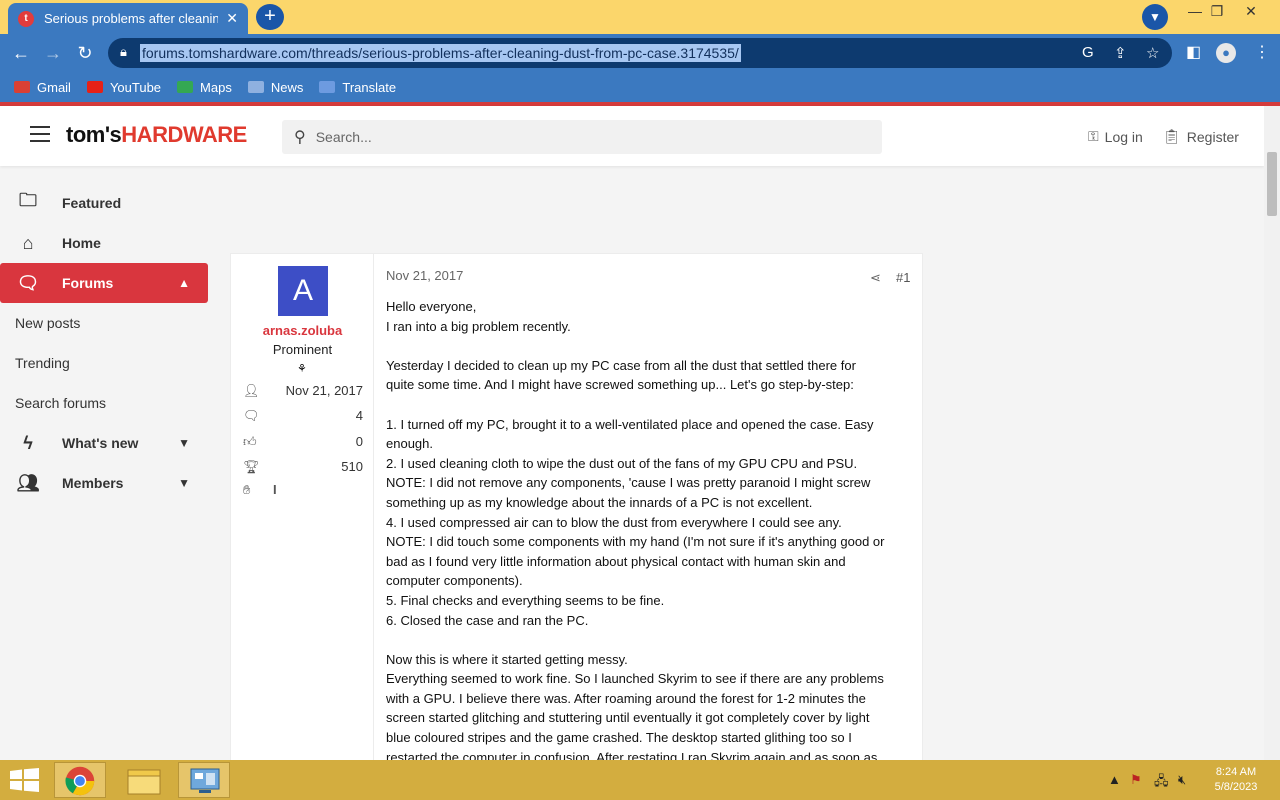 This screenshot has height=800, width=1280. What do you see at coordinates (1262, 52) in the screenshot?
I see `menu-kebab-icon: ⋮` at bounding box center [1262, 52].